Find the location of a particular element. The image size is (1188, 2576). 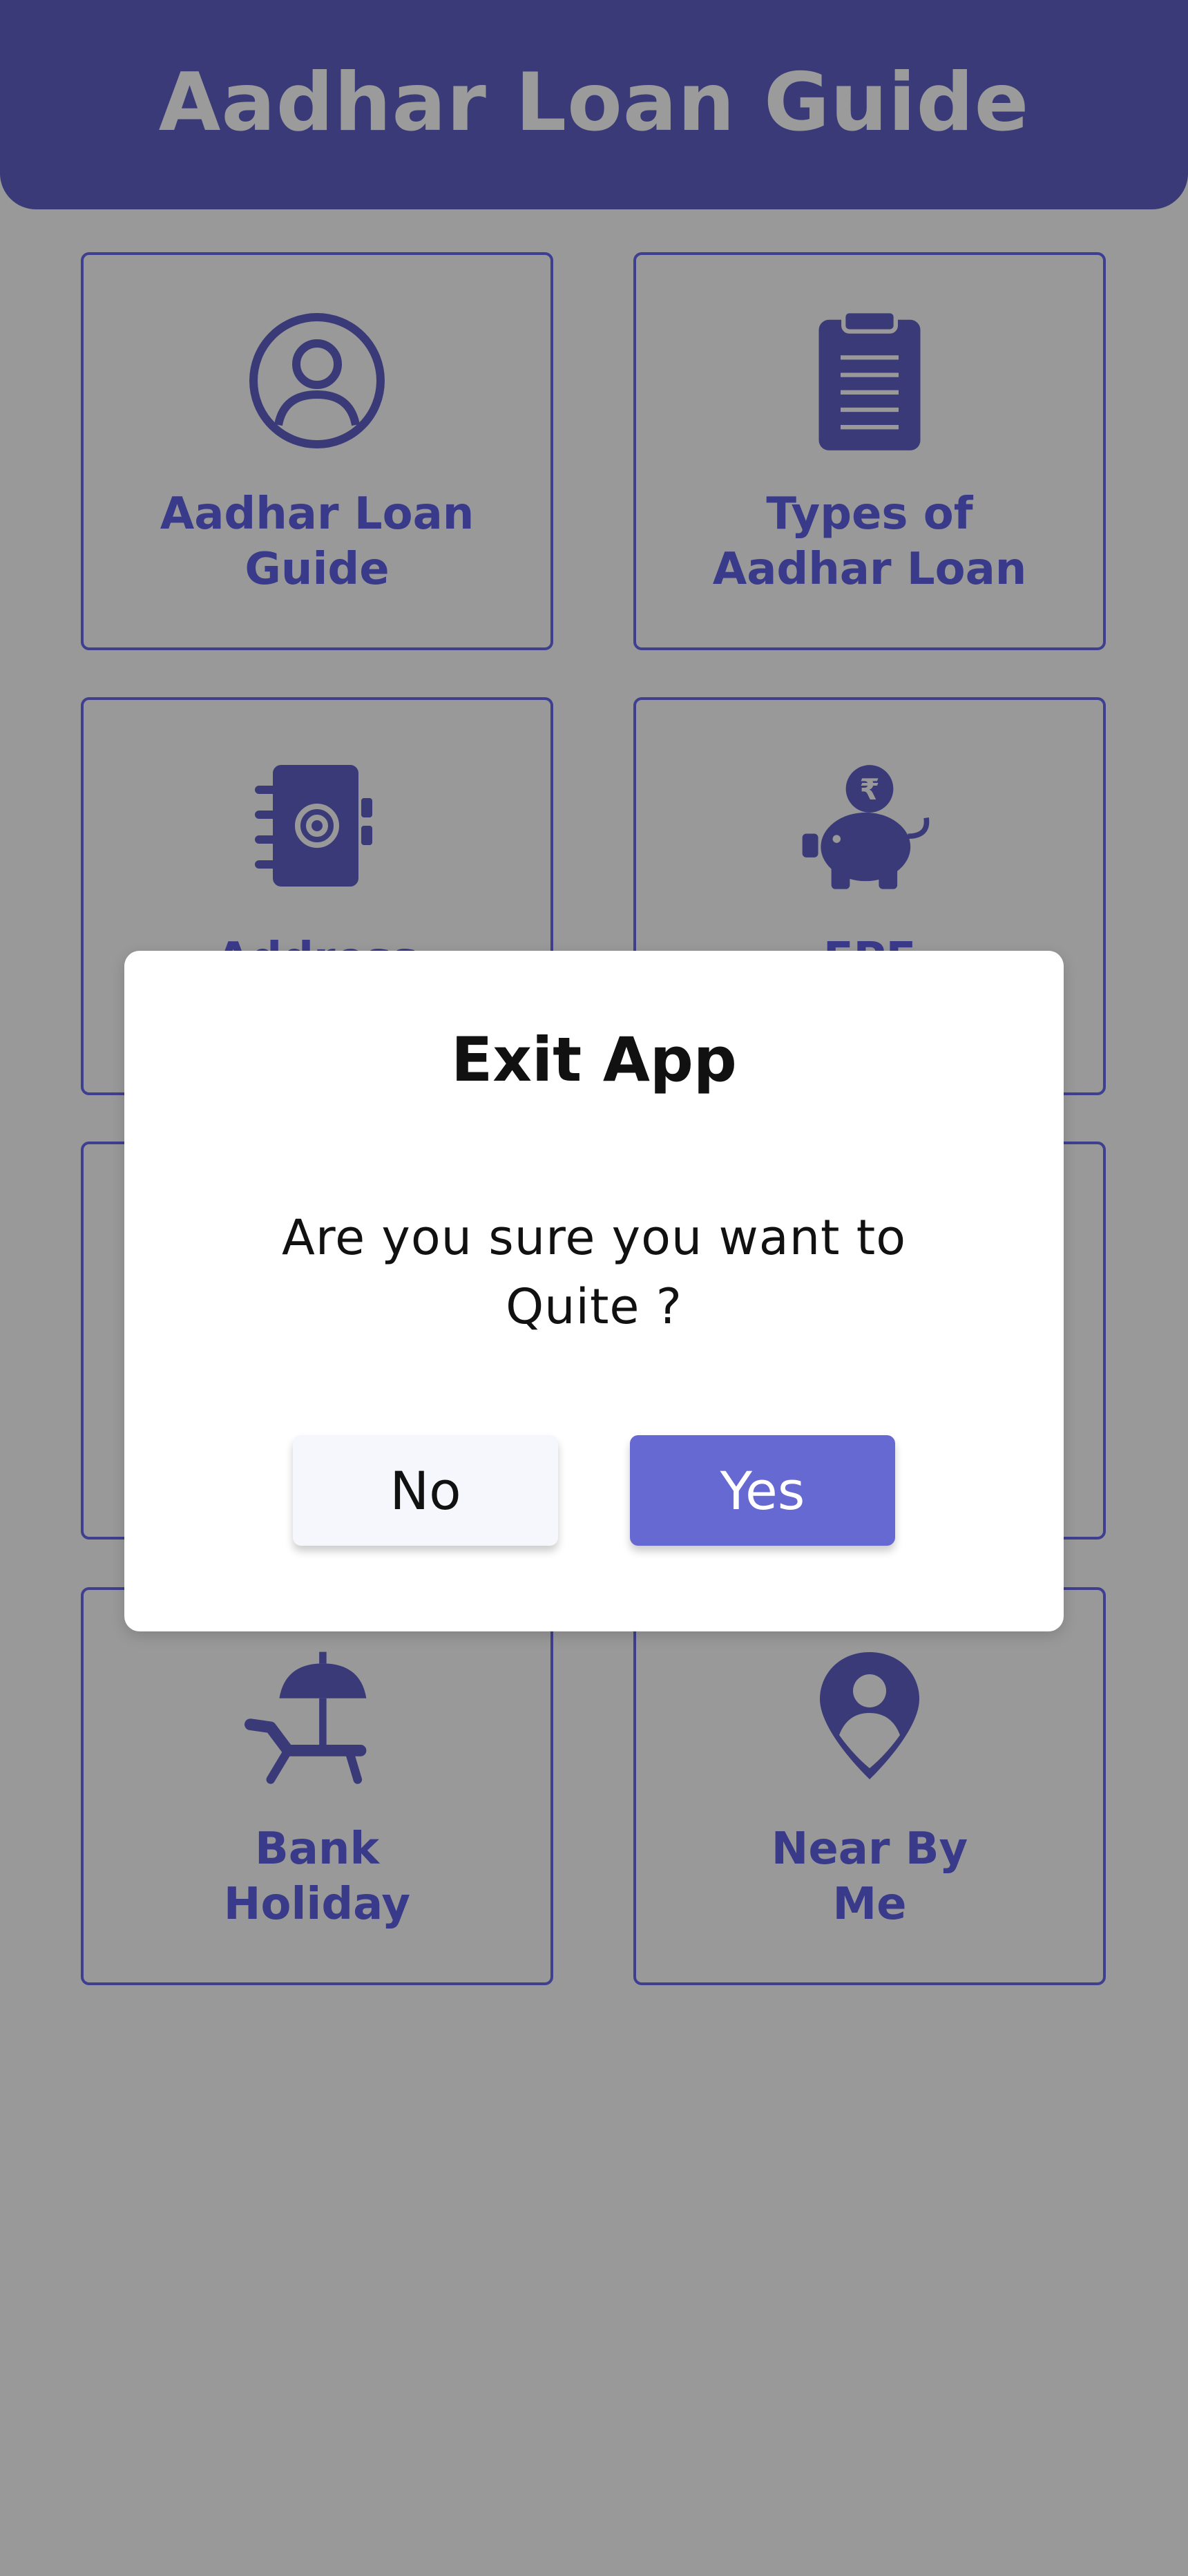

dialog-title: Exit App is located at coordinates (594, 1059).